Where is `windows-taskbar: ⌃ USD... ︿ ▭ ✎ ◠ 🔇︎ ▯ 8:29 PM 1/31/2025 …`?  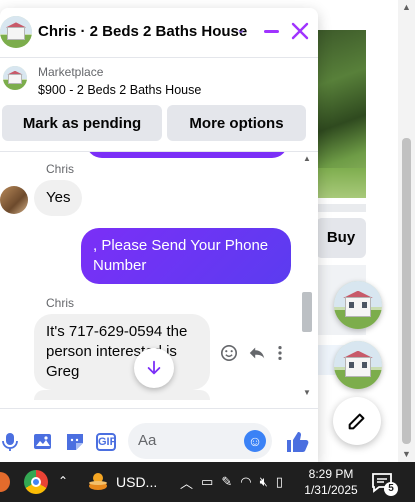 windows-taskbar: ⌃ USD... ︿ ▭ ✎ ◠ 🔇︎ ▯ 8:29 PM 1/31/2025 … is located at coordinates (207, 482).